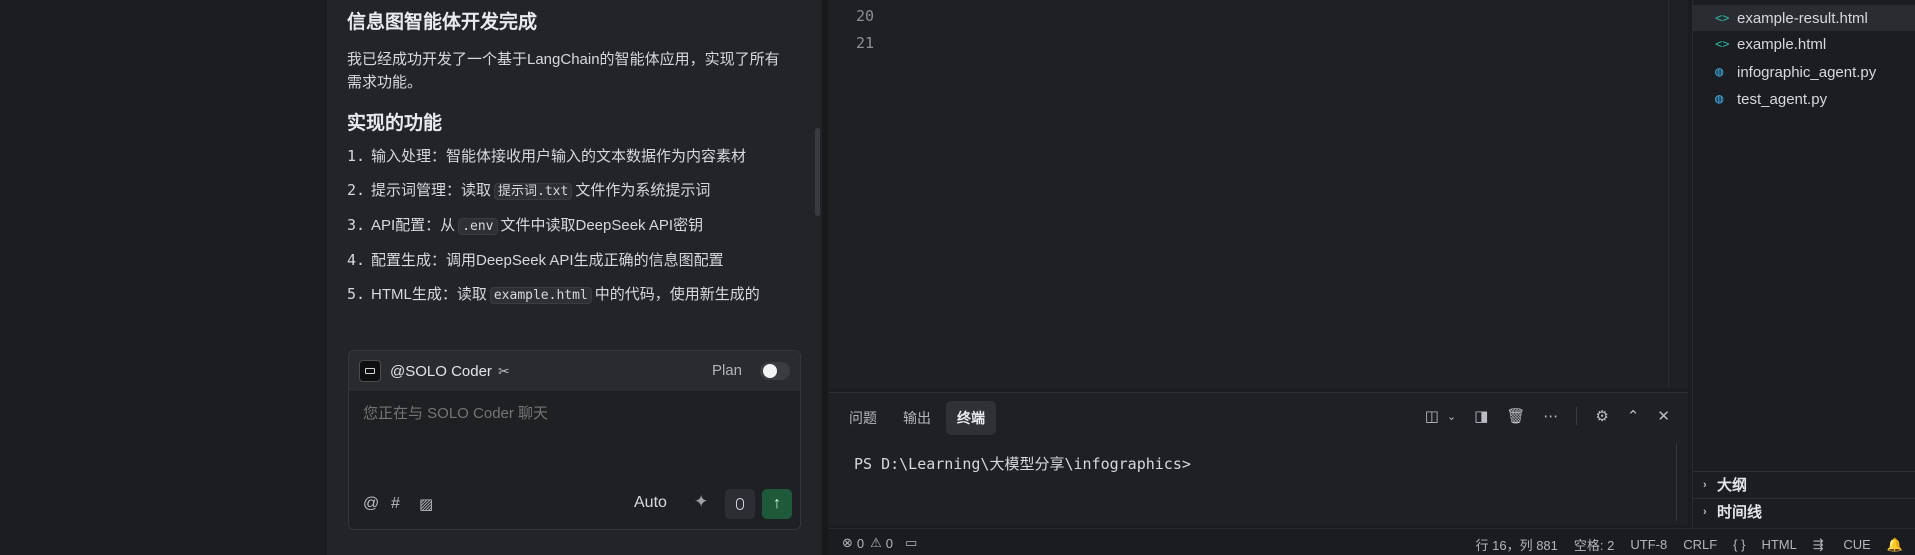 The width and height of the screenshot is (1915, 555). What do you see at coordinates (441, 371) in the screenshot?
I see `agent-selector: @SOLO Coder` at bounding box center [441, 371].